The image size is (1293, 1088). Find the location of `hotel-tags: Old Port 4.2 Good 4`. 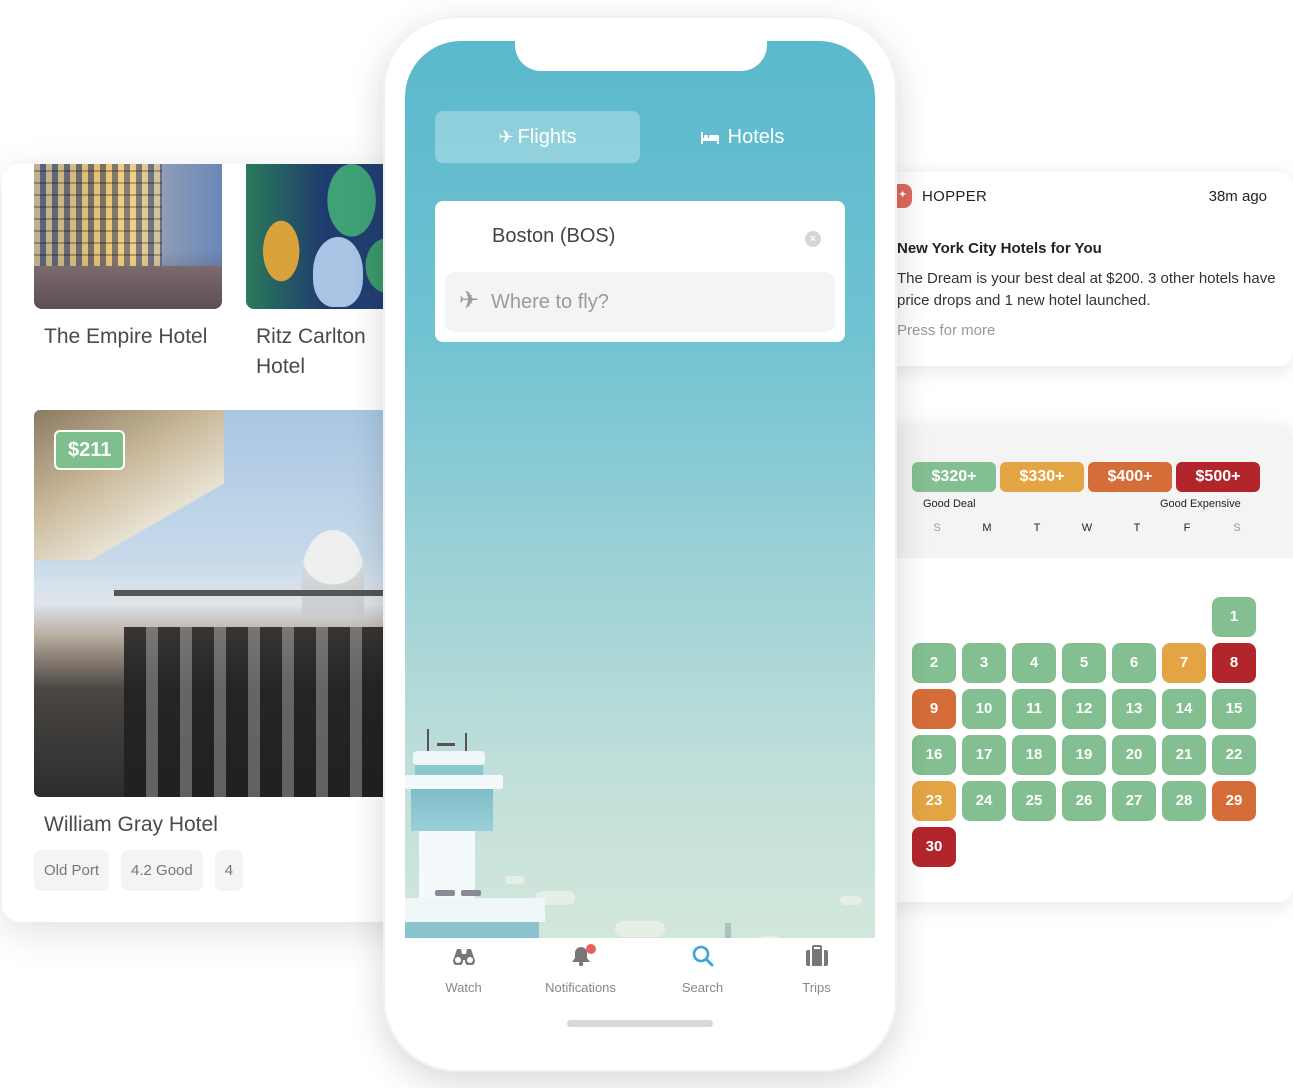

hotel-tags: Old Port 4.2 Good 4 is located at coordinates (139, 870).